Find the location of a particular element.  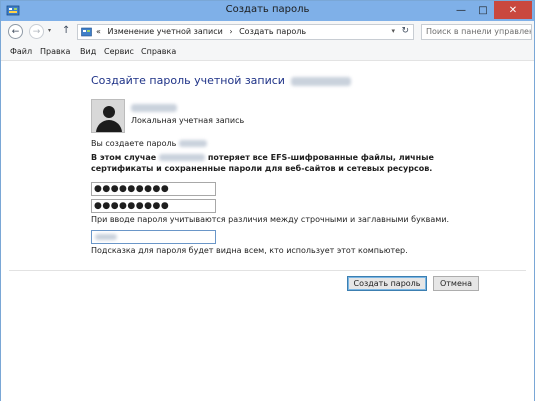

menu-view: Вид is located at coordinates (88, 51).